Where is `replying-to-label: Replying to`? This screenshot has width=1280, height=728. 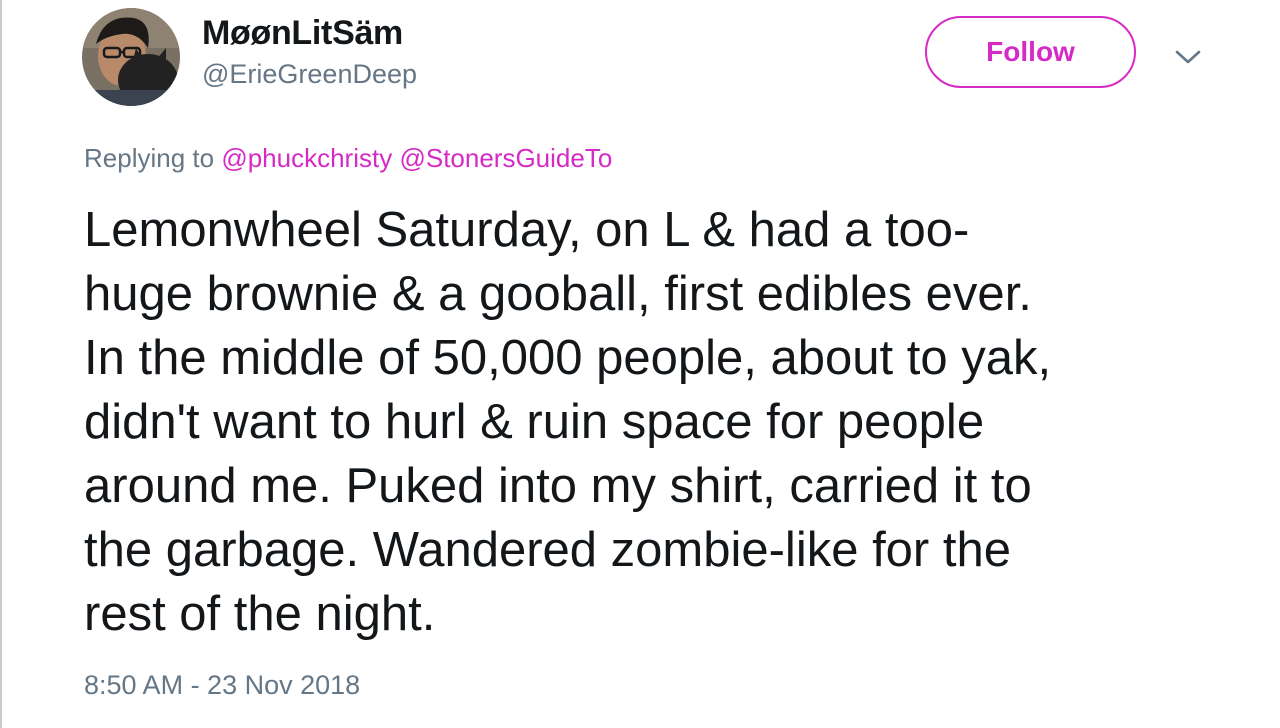
replying-to-label: Replying to is located at coordinates (149, 158).